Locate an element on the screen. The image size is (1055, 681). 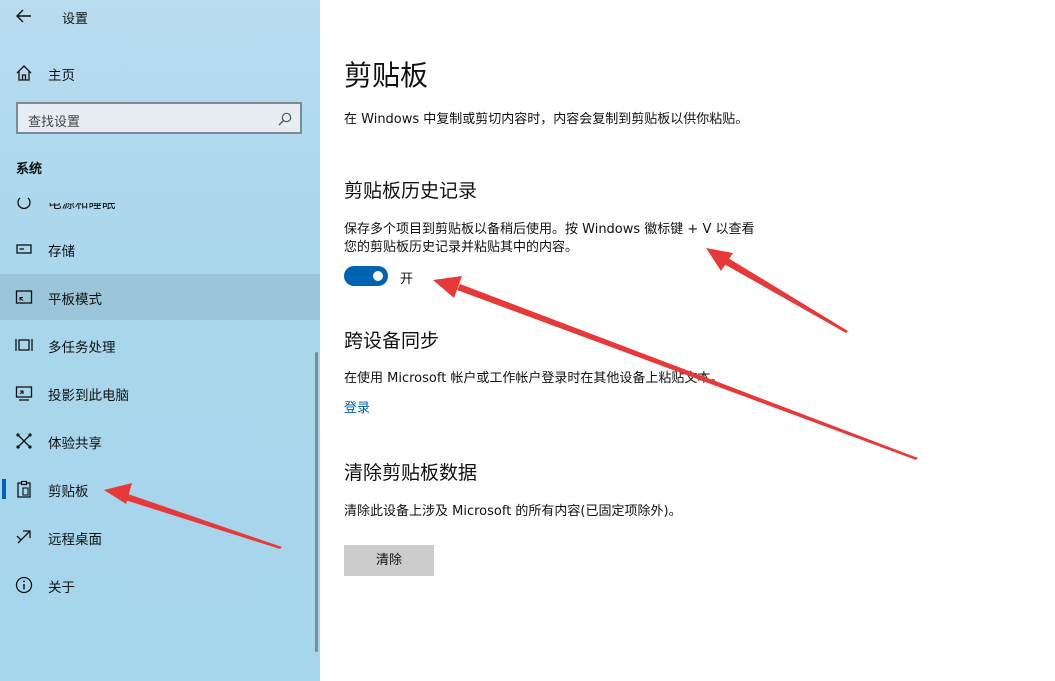
toggle-state-label: 开 is located at coordinates (407, 279).